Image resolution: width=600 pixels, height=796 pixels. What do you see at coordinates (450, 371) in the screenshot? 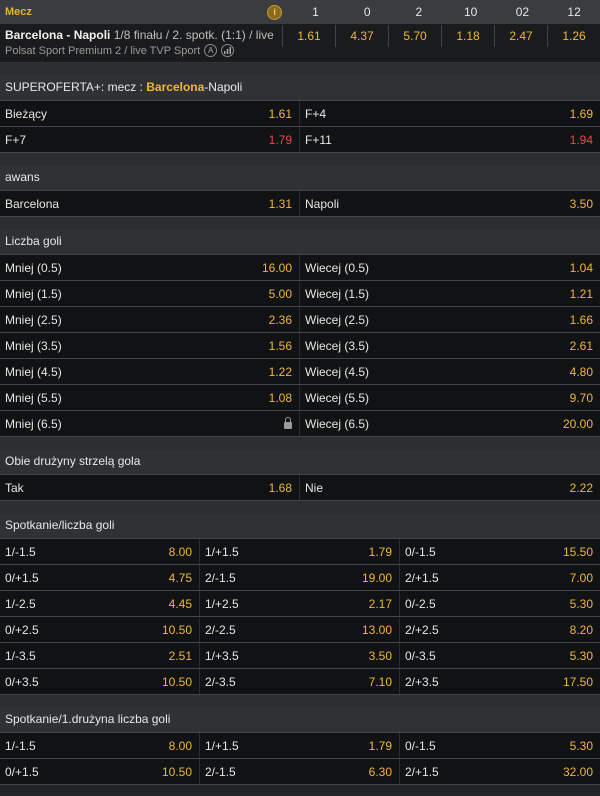
I see `bet-option: Wiecej (4.5) 4.80` at bounding box center [450, 371].